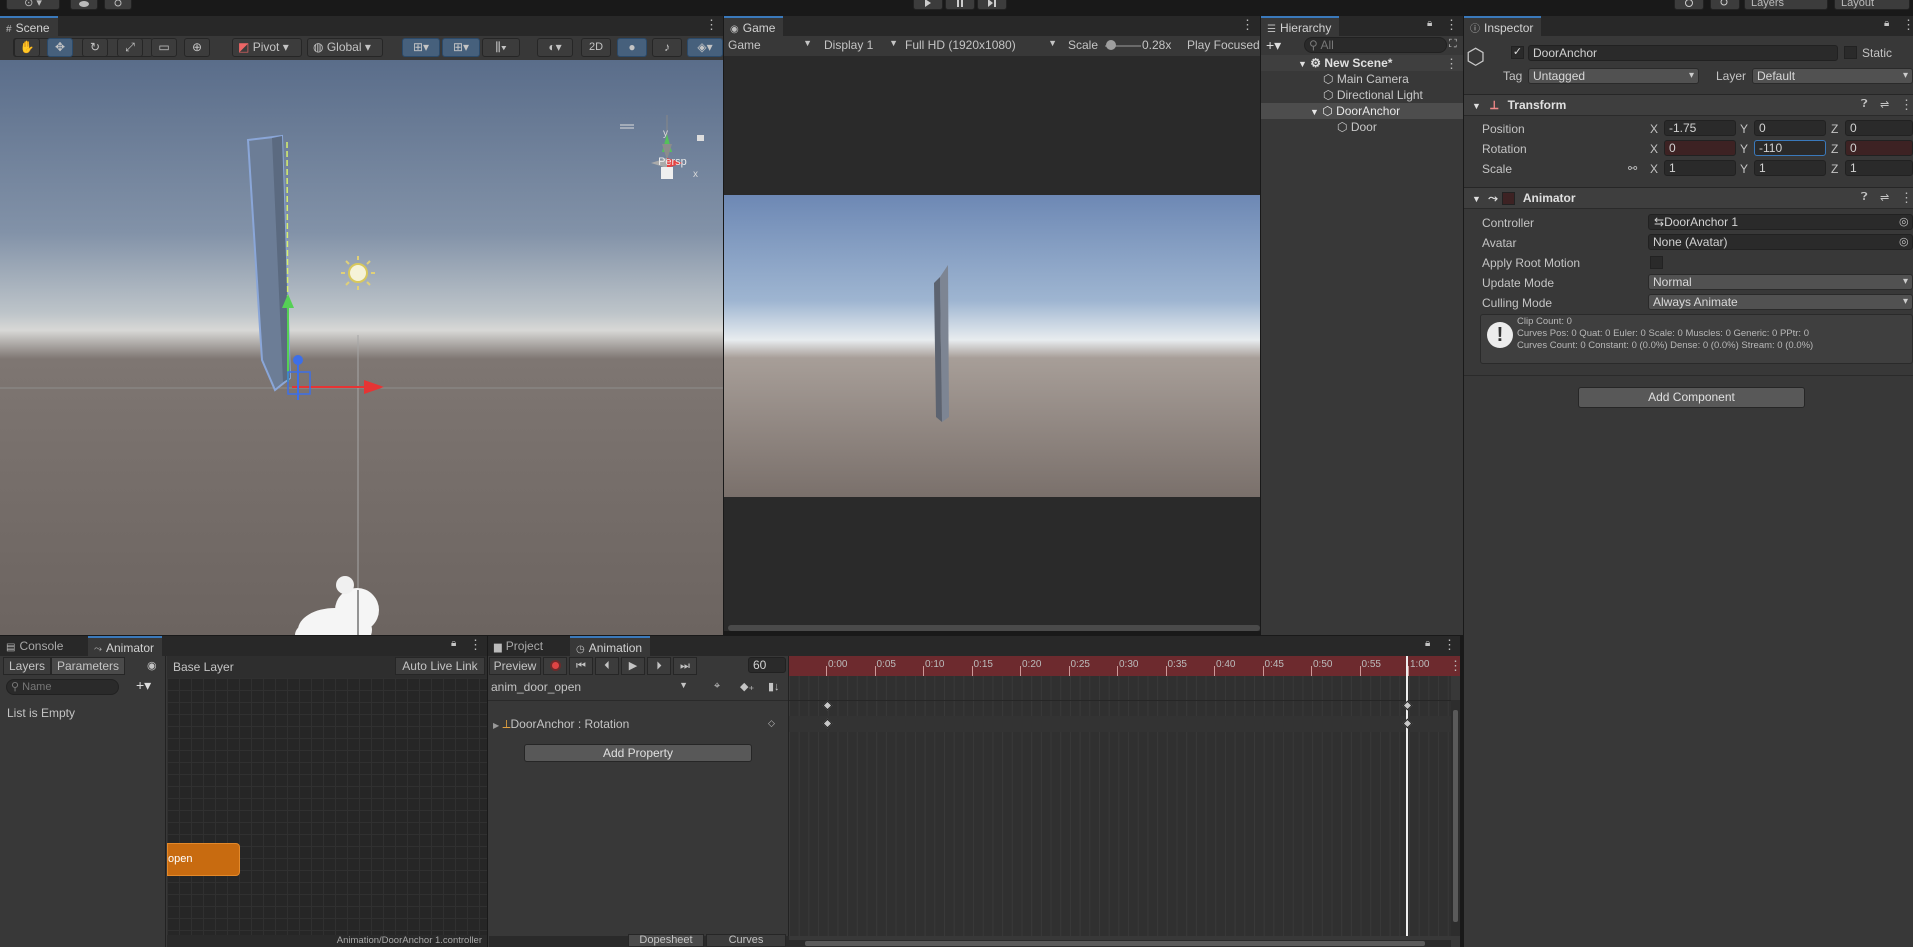 The image size is (1913, 947). I want to click on scale-x-field: 1, so click(1700, 168).